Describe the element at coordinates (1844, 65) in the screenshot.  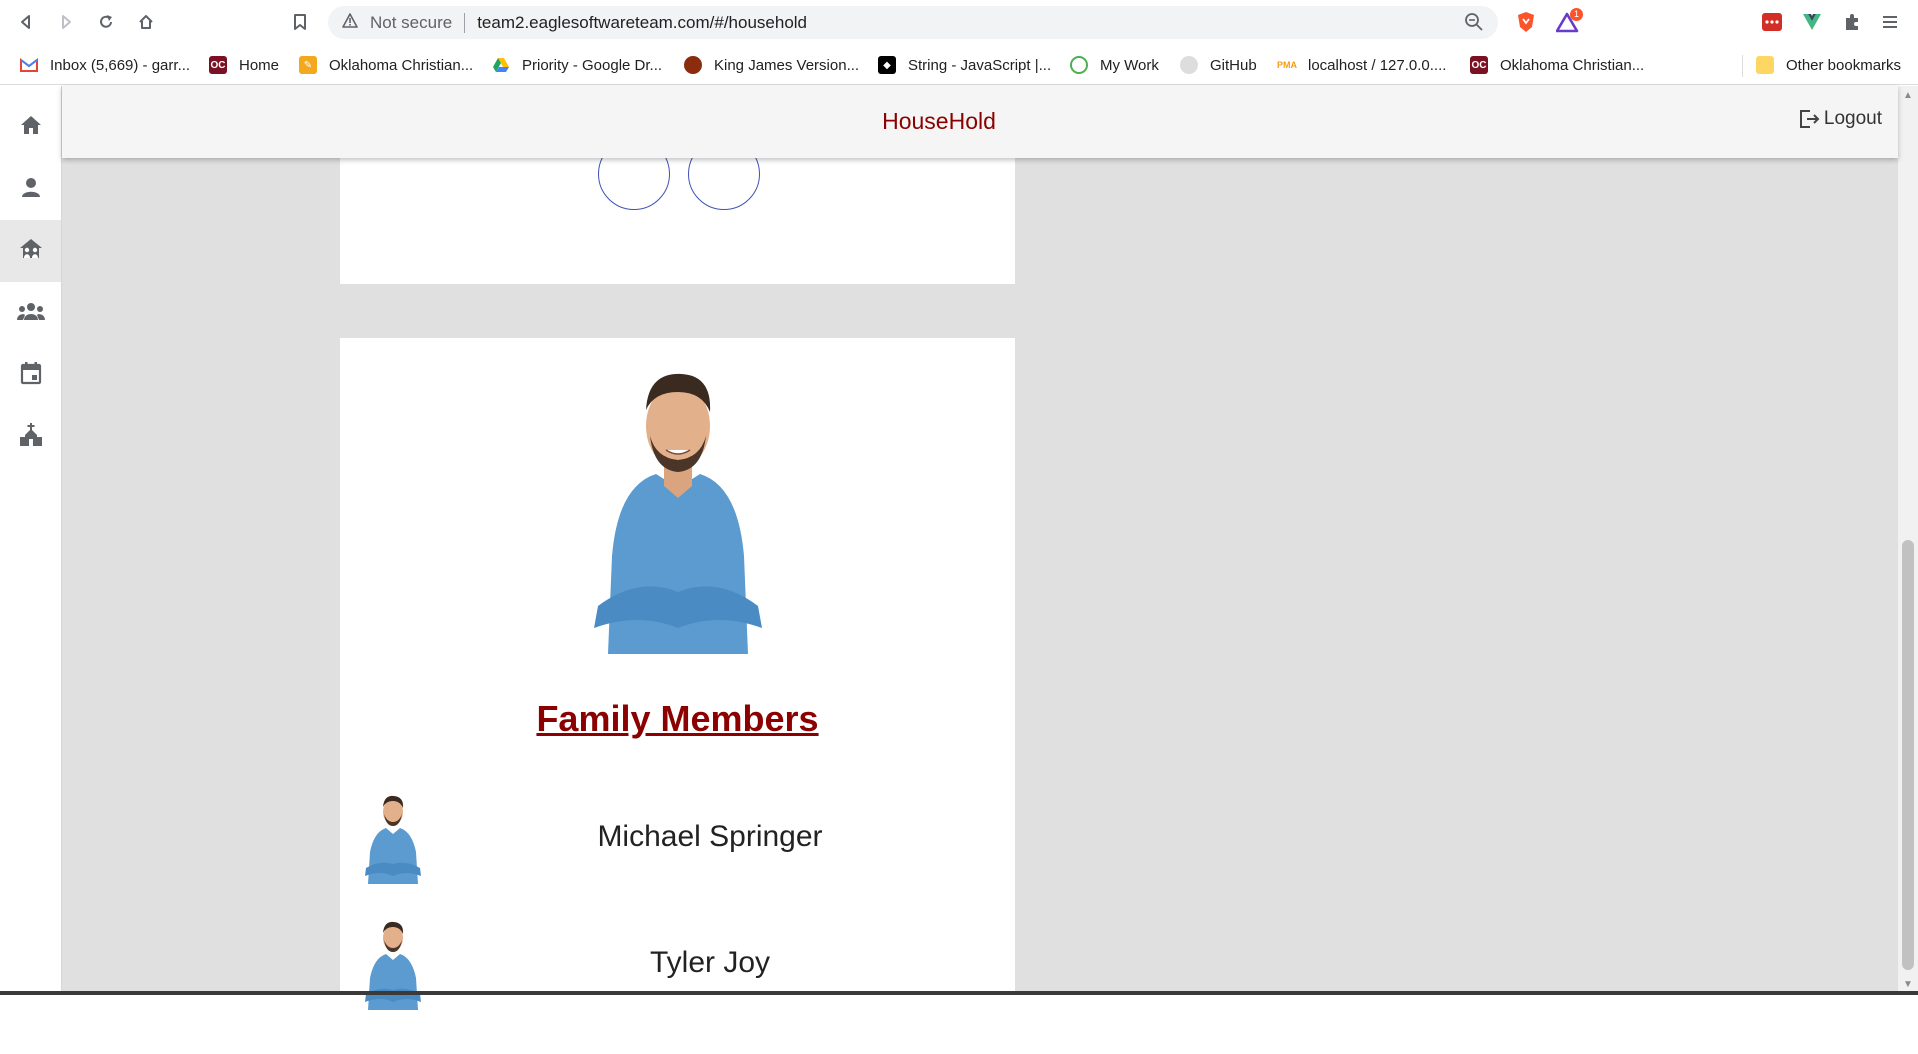
I see `other-bookmarks-label: Other bookmarks` at that location.